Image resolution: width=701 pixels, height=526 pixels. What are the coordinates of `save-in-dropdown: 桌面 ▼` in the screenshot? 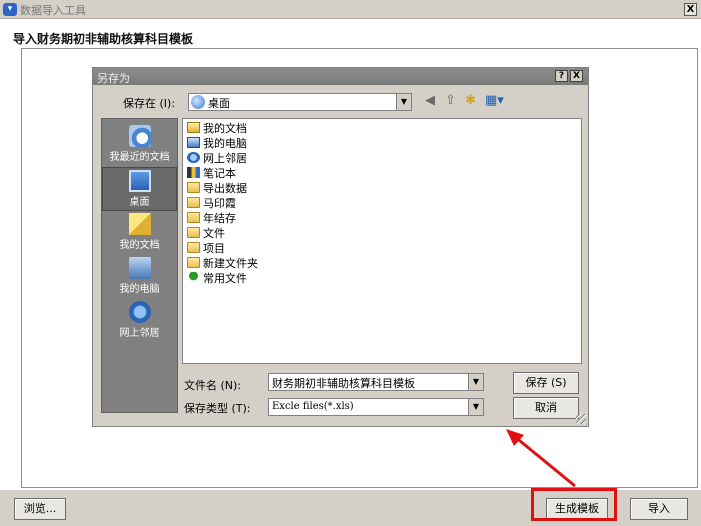 It's located at (300, 102).